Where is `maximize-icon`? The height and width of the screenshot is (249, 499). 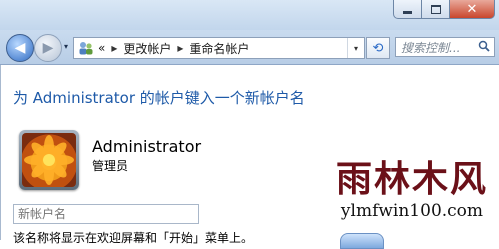 maximize-icon is located at coordinates (435, 9).